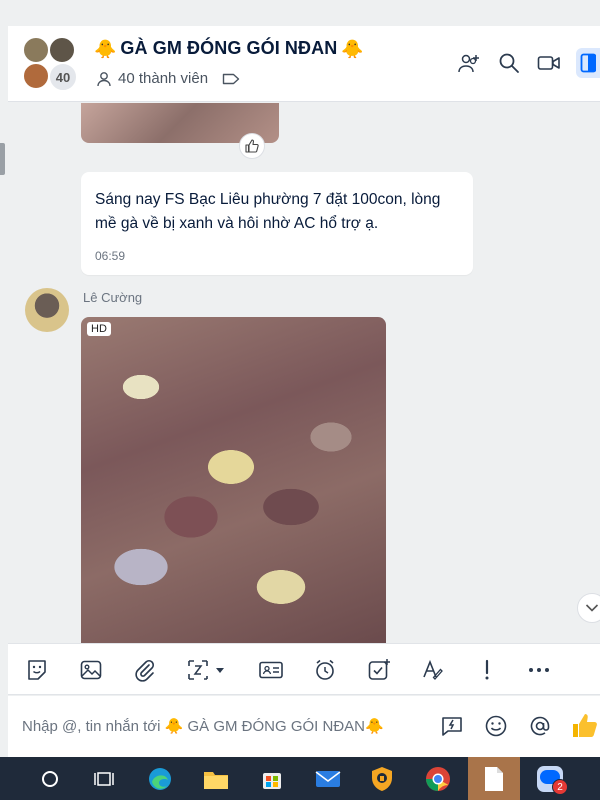  I want to click on task-button, so click(379, 670).